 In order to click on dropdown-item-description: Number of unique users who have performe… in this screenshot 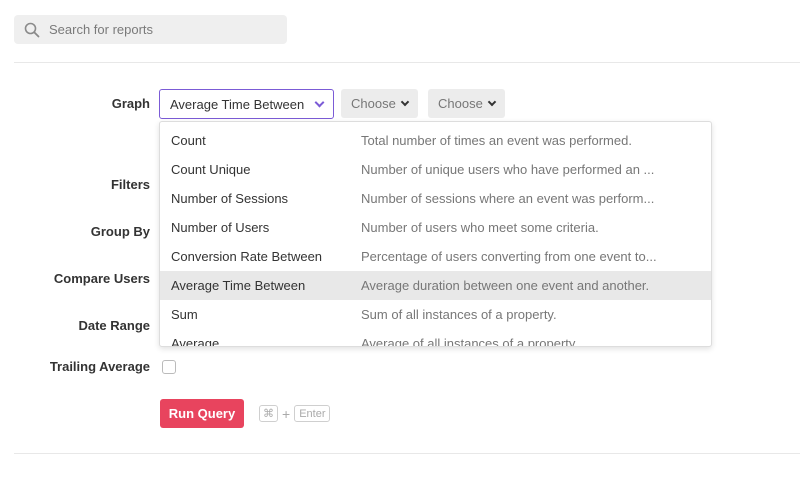, I will do `click(508, 169)`.